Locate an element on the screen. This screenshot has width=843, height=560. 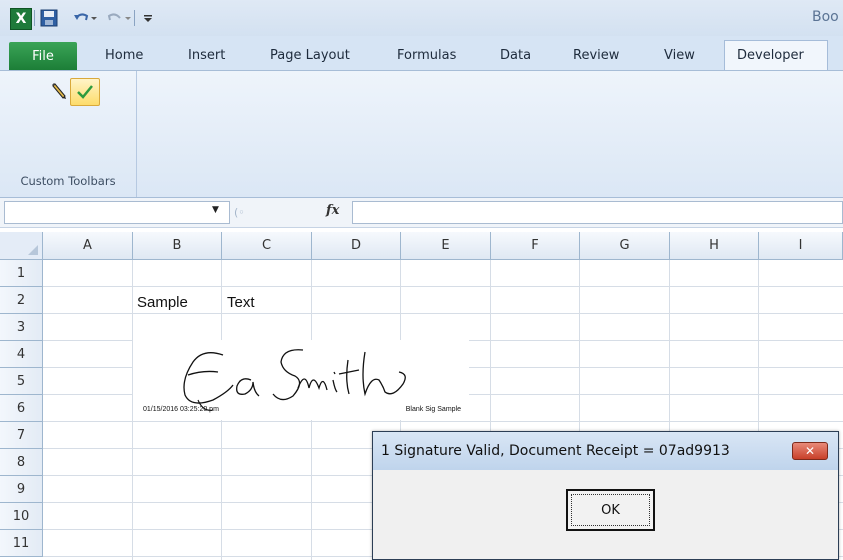
column-header: B is located at coordinates (177, 246).